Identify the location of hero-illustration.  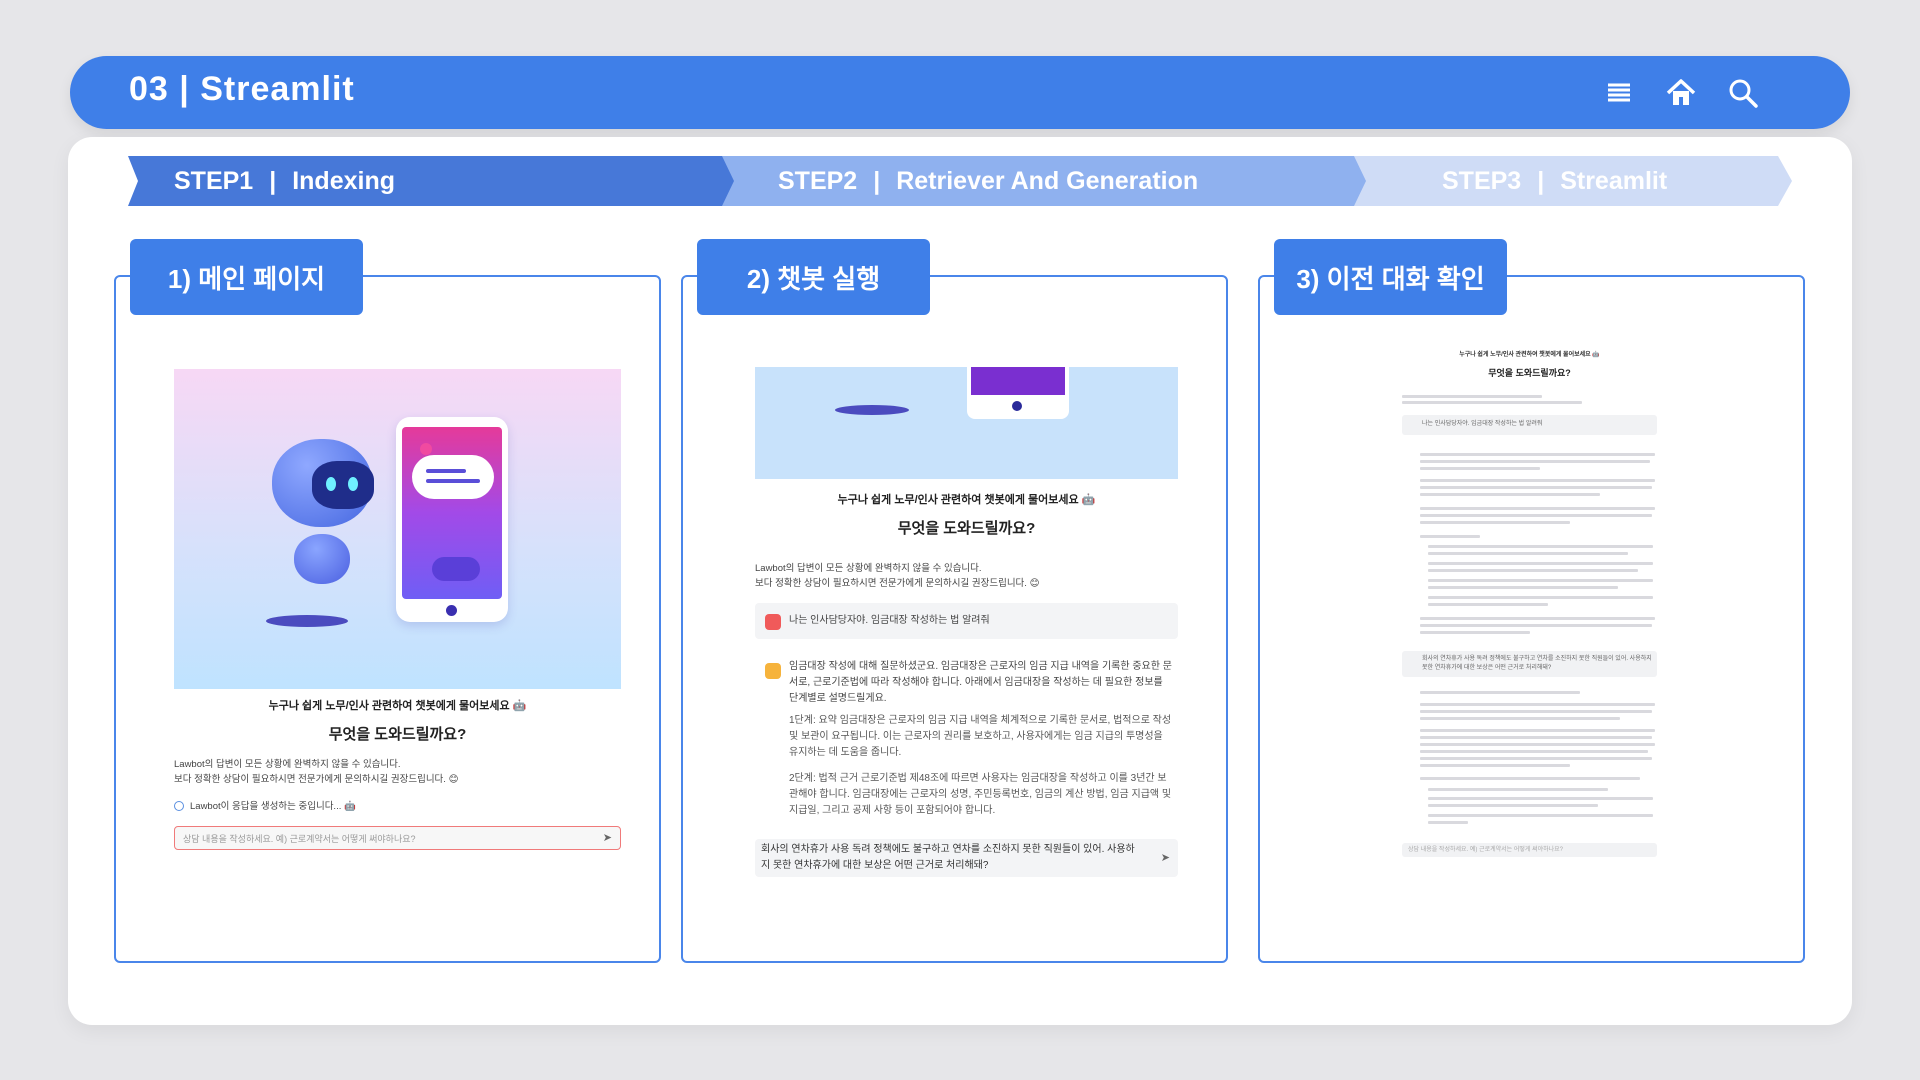
(397, 529).